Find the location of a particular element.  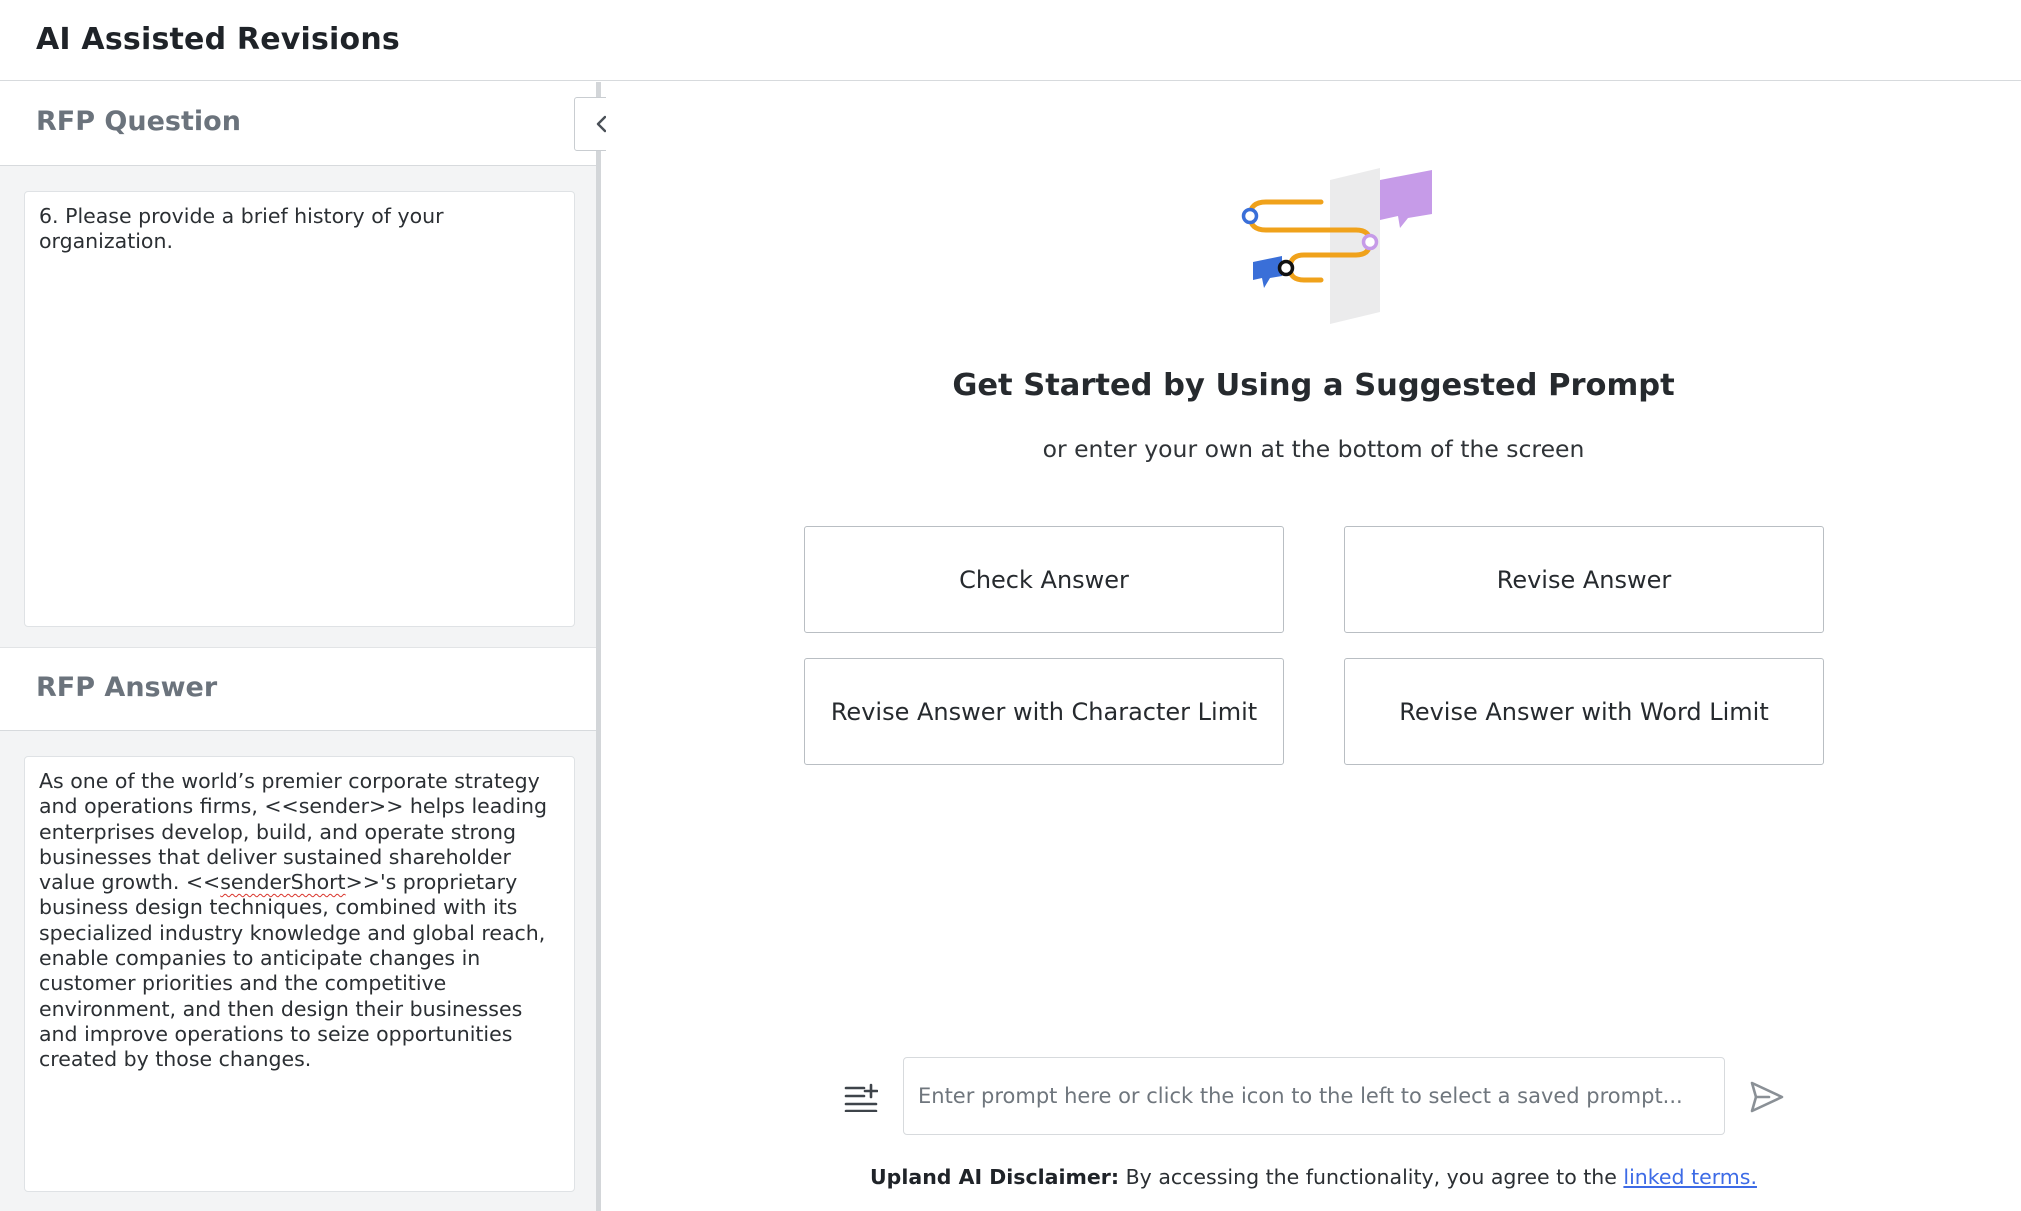

prompt-illustration is located at coordinates (1336, 246).